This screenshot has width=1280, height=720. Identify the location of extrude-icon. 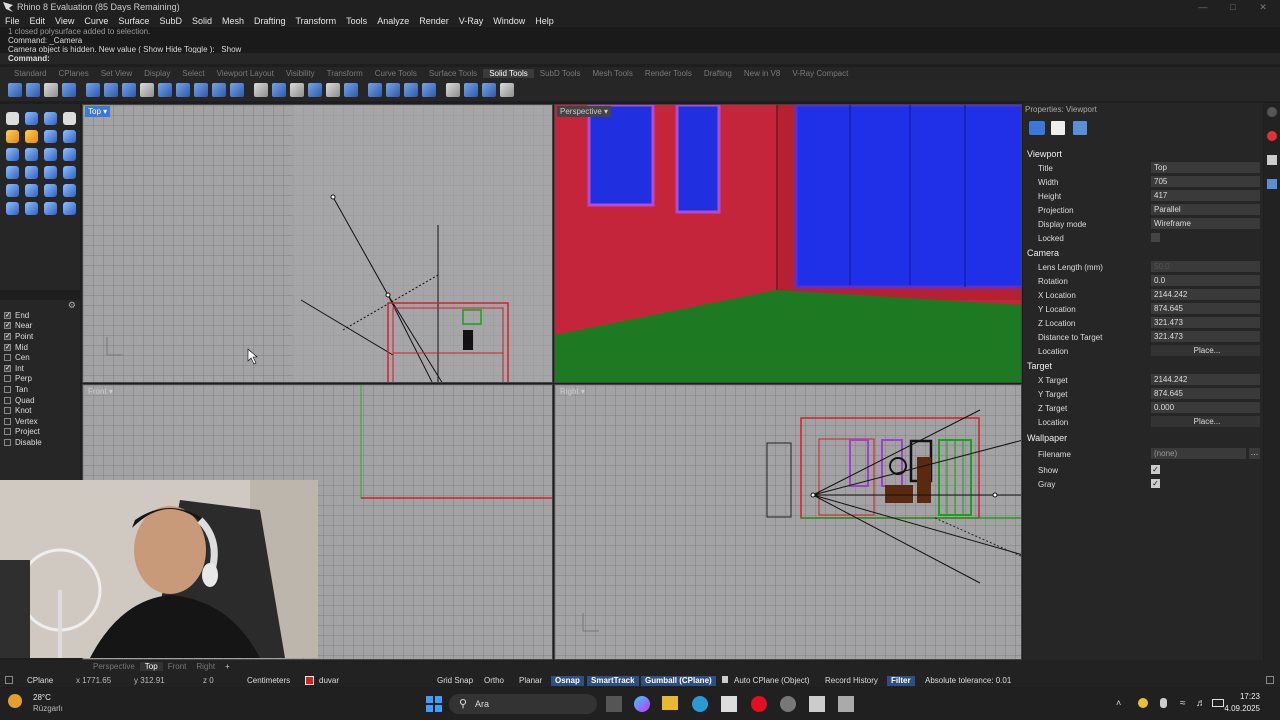
(111, 90).